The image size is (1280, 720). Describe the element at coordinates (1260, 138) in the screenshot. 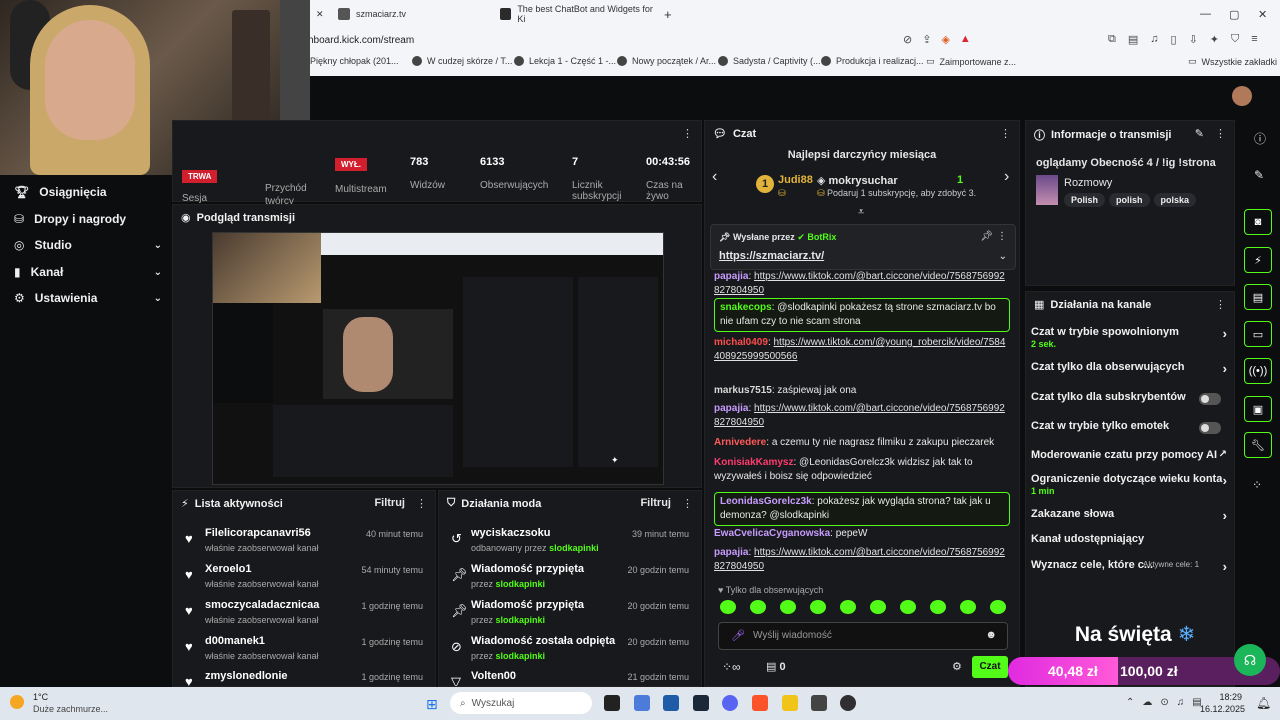

I see `info-icon: ⓘ` at that location.